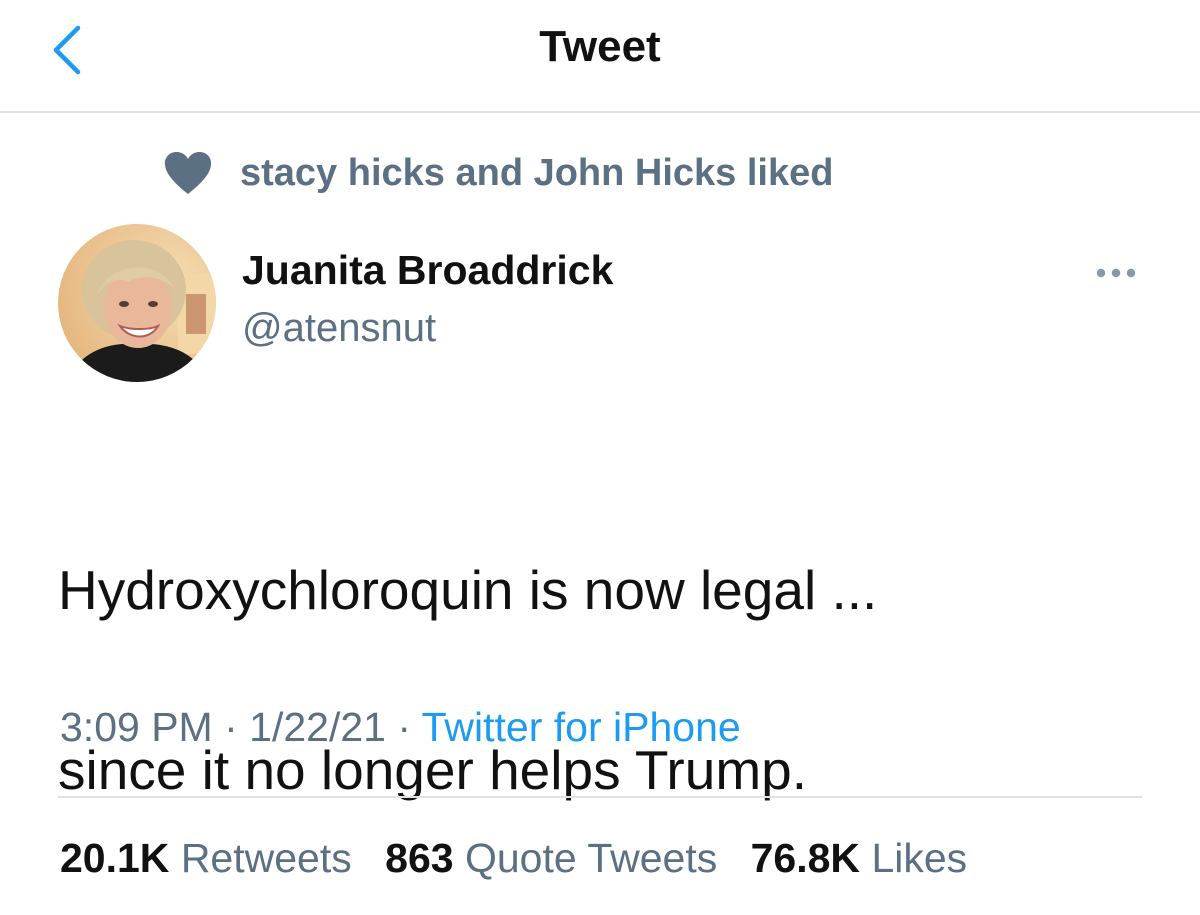 The width and height of the screenshot is (1200, 915). I want to click on author-display-name: Juanita Broaddrick, so click(427, 270).